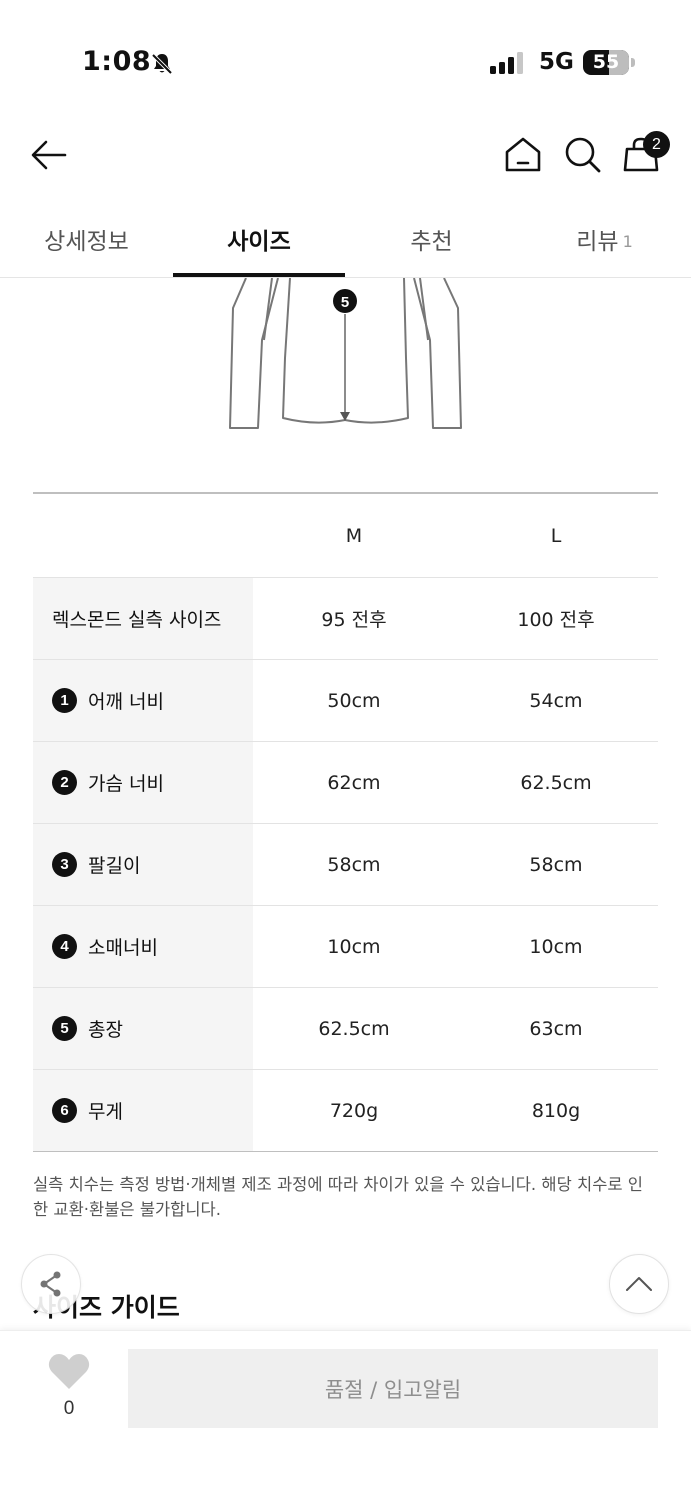 Image resolution: width=691 pixels, height=1500 pixels. Describe the element at coordinates (64, 1028) in the screenshot. I see `measure-number-badge: 5` at that location.